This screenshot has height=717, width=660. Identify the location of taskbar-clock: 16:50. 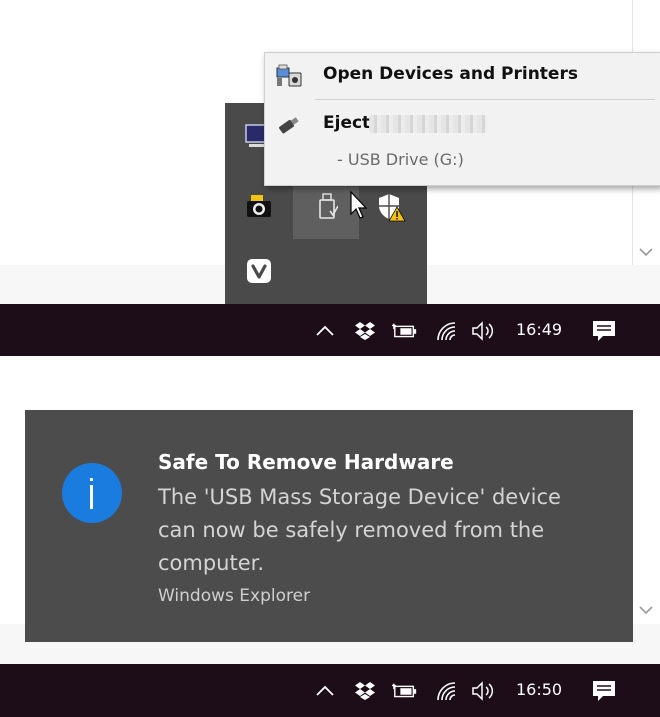
(539, 689).